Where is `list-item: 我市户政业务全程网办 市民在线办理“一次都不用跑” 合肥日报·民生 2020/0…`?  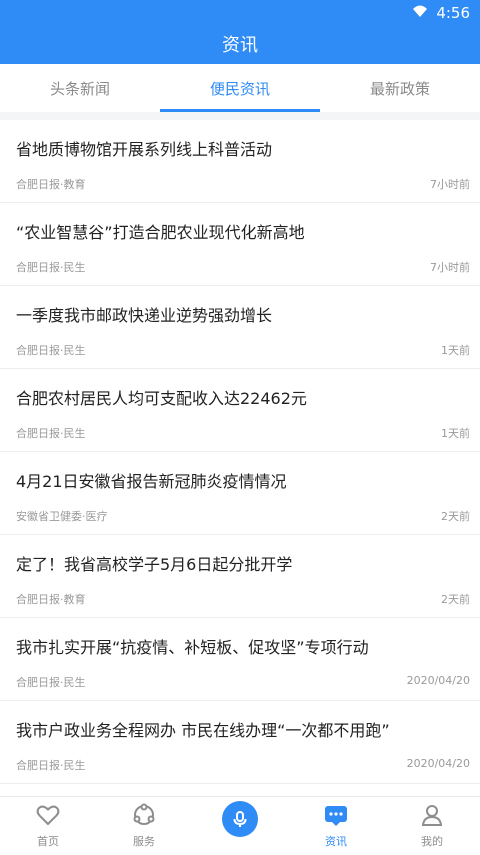 list-item: 我市户政业务全程网办 市民在线办理“一次都不用跑” 合肥日报·民生 2020/0… is located at coordinates (240, 742).